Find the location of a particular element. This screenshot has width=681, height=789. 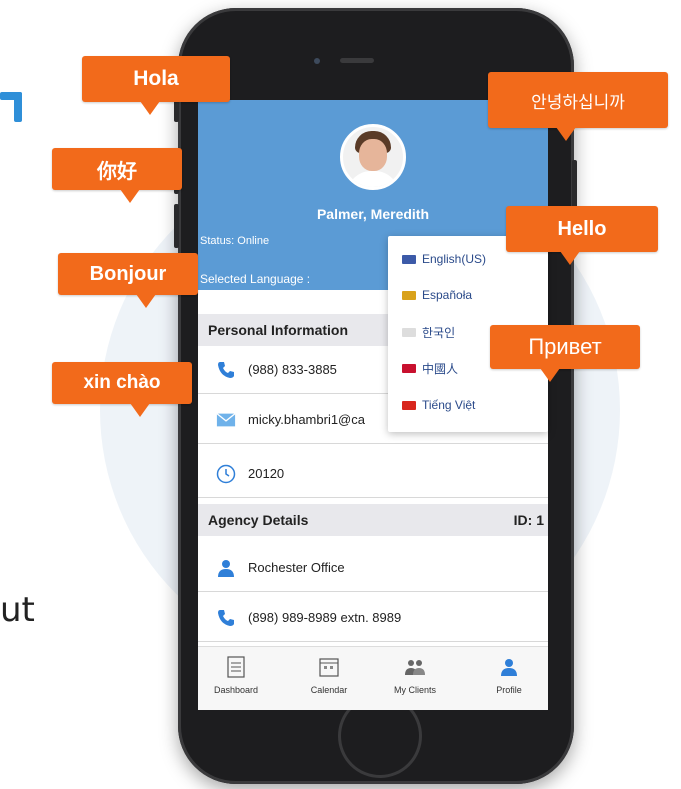

language-option-korean: 한국인 is located at coordinates (428, 332).